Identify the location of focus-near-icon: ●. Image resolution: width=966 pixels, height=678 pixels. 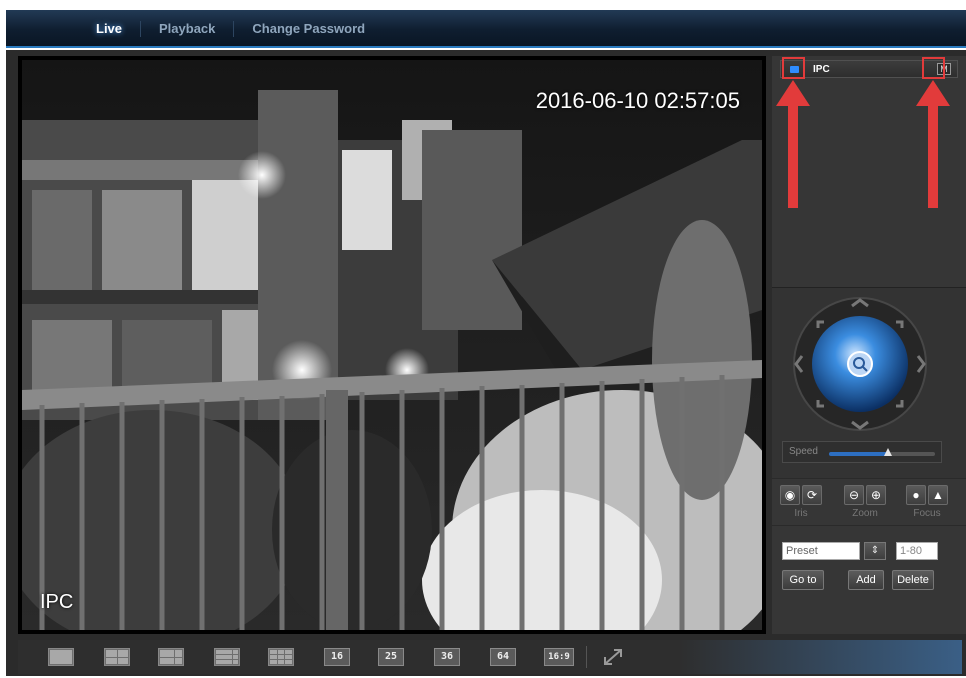
(916, 495).